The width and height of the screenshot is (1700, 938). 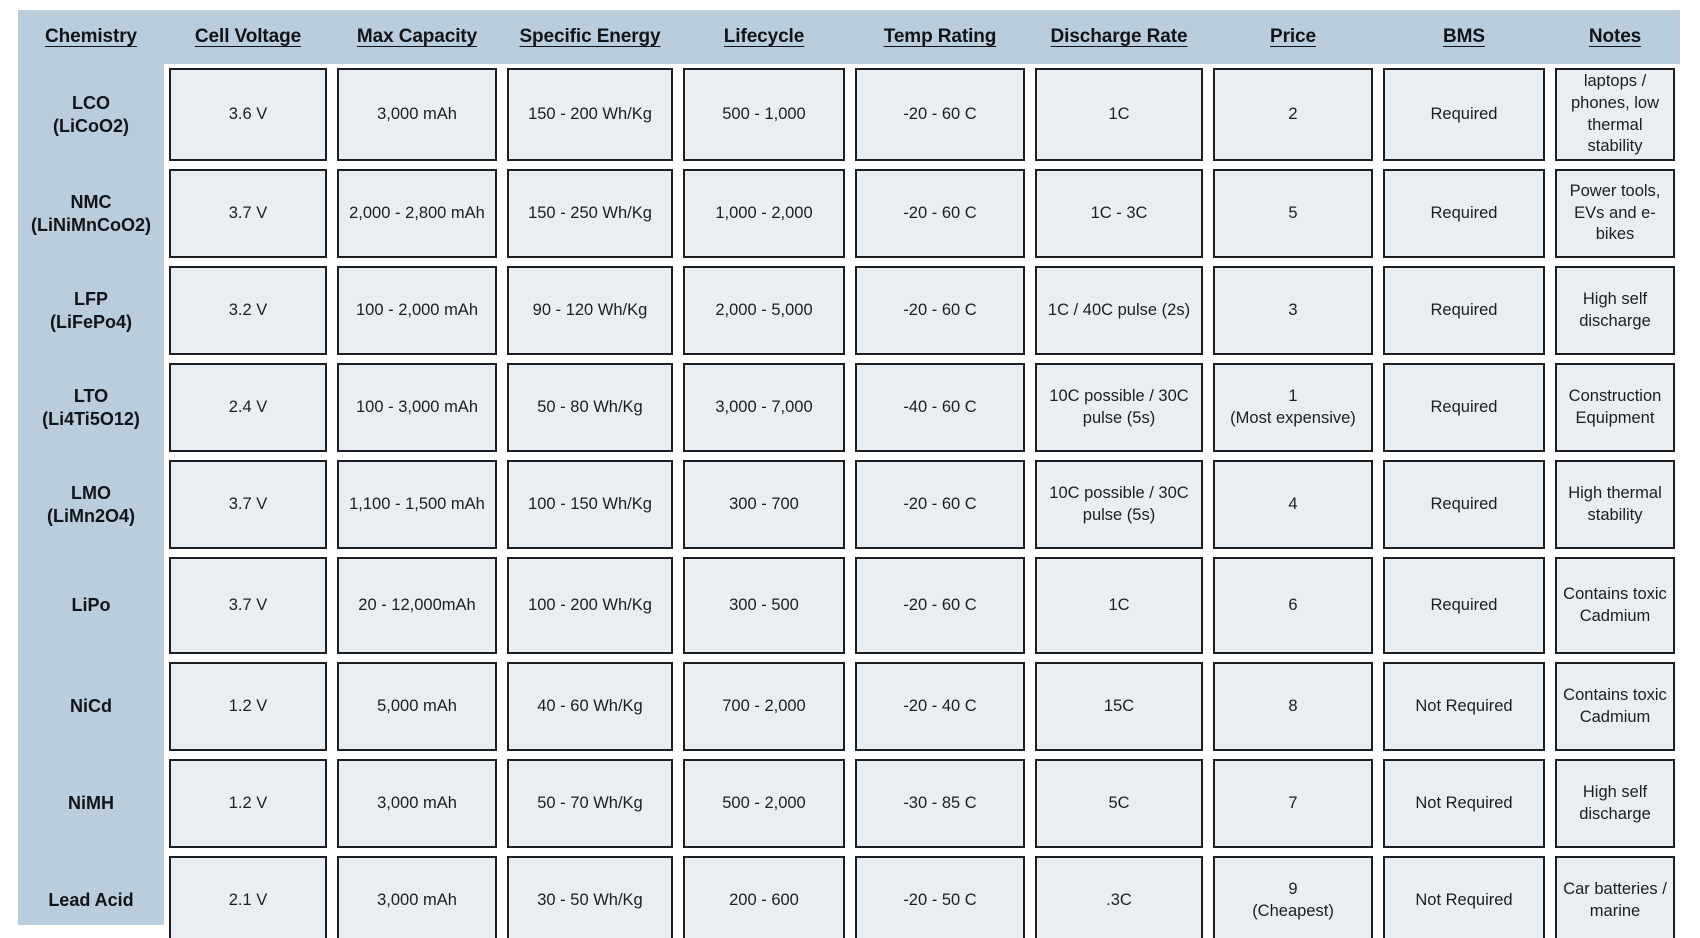 I want to click on cell-value-temp_rating: -20 - 40 C, so click(x=940, y=705).